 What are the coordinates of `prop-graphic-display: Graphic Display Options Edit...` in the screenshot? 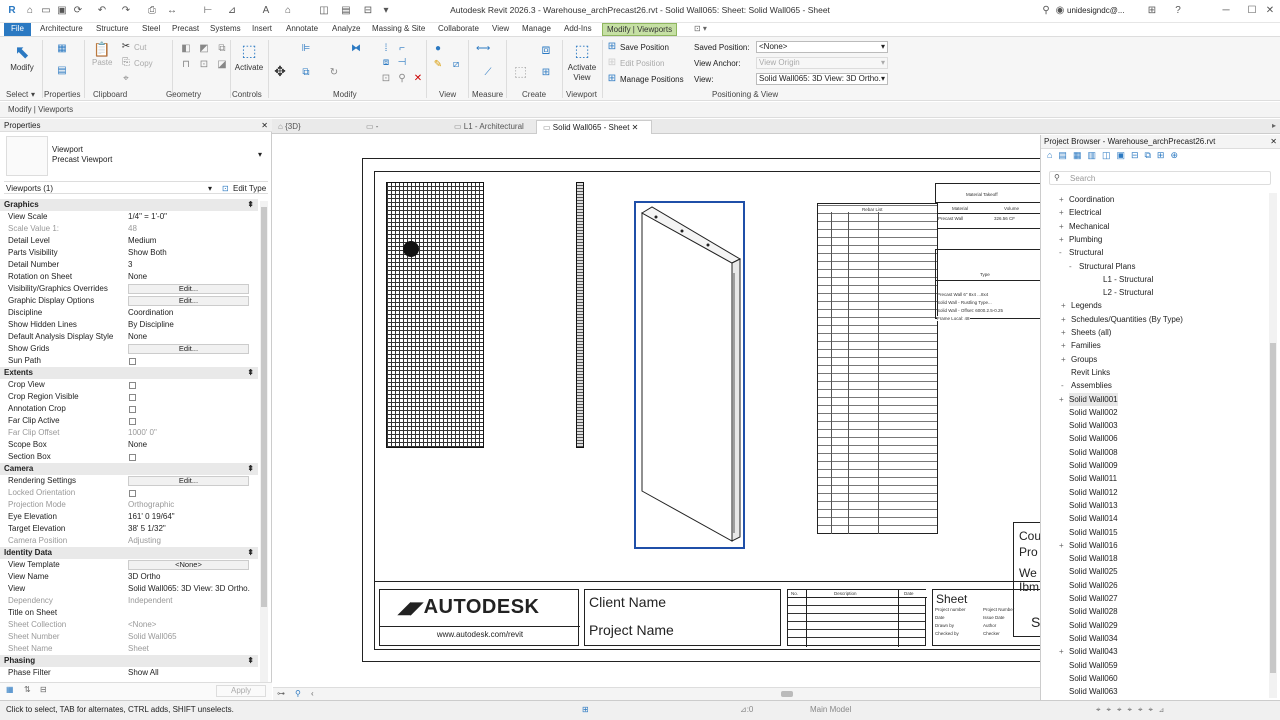 It's located at (129, 301).